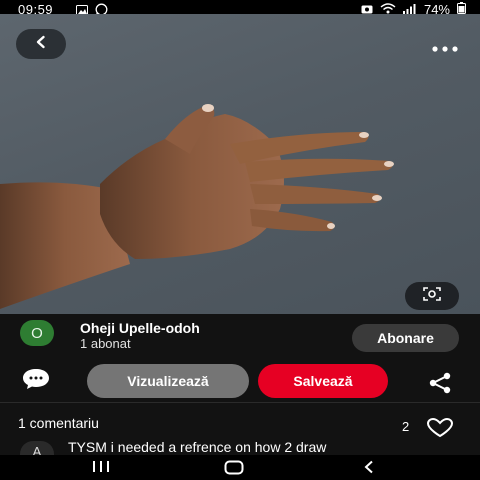 The height and width of the screenshot is (480, 480). I want to click on commenter-avatar-letter: A, so click(37, 449).